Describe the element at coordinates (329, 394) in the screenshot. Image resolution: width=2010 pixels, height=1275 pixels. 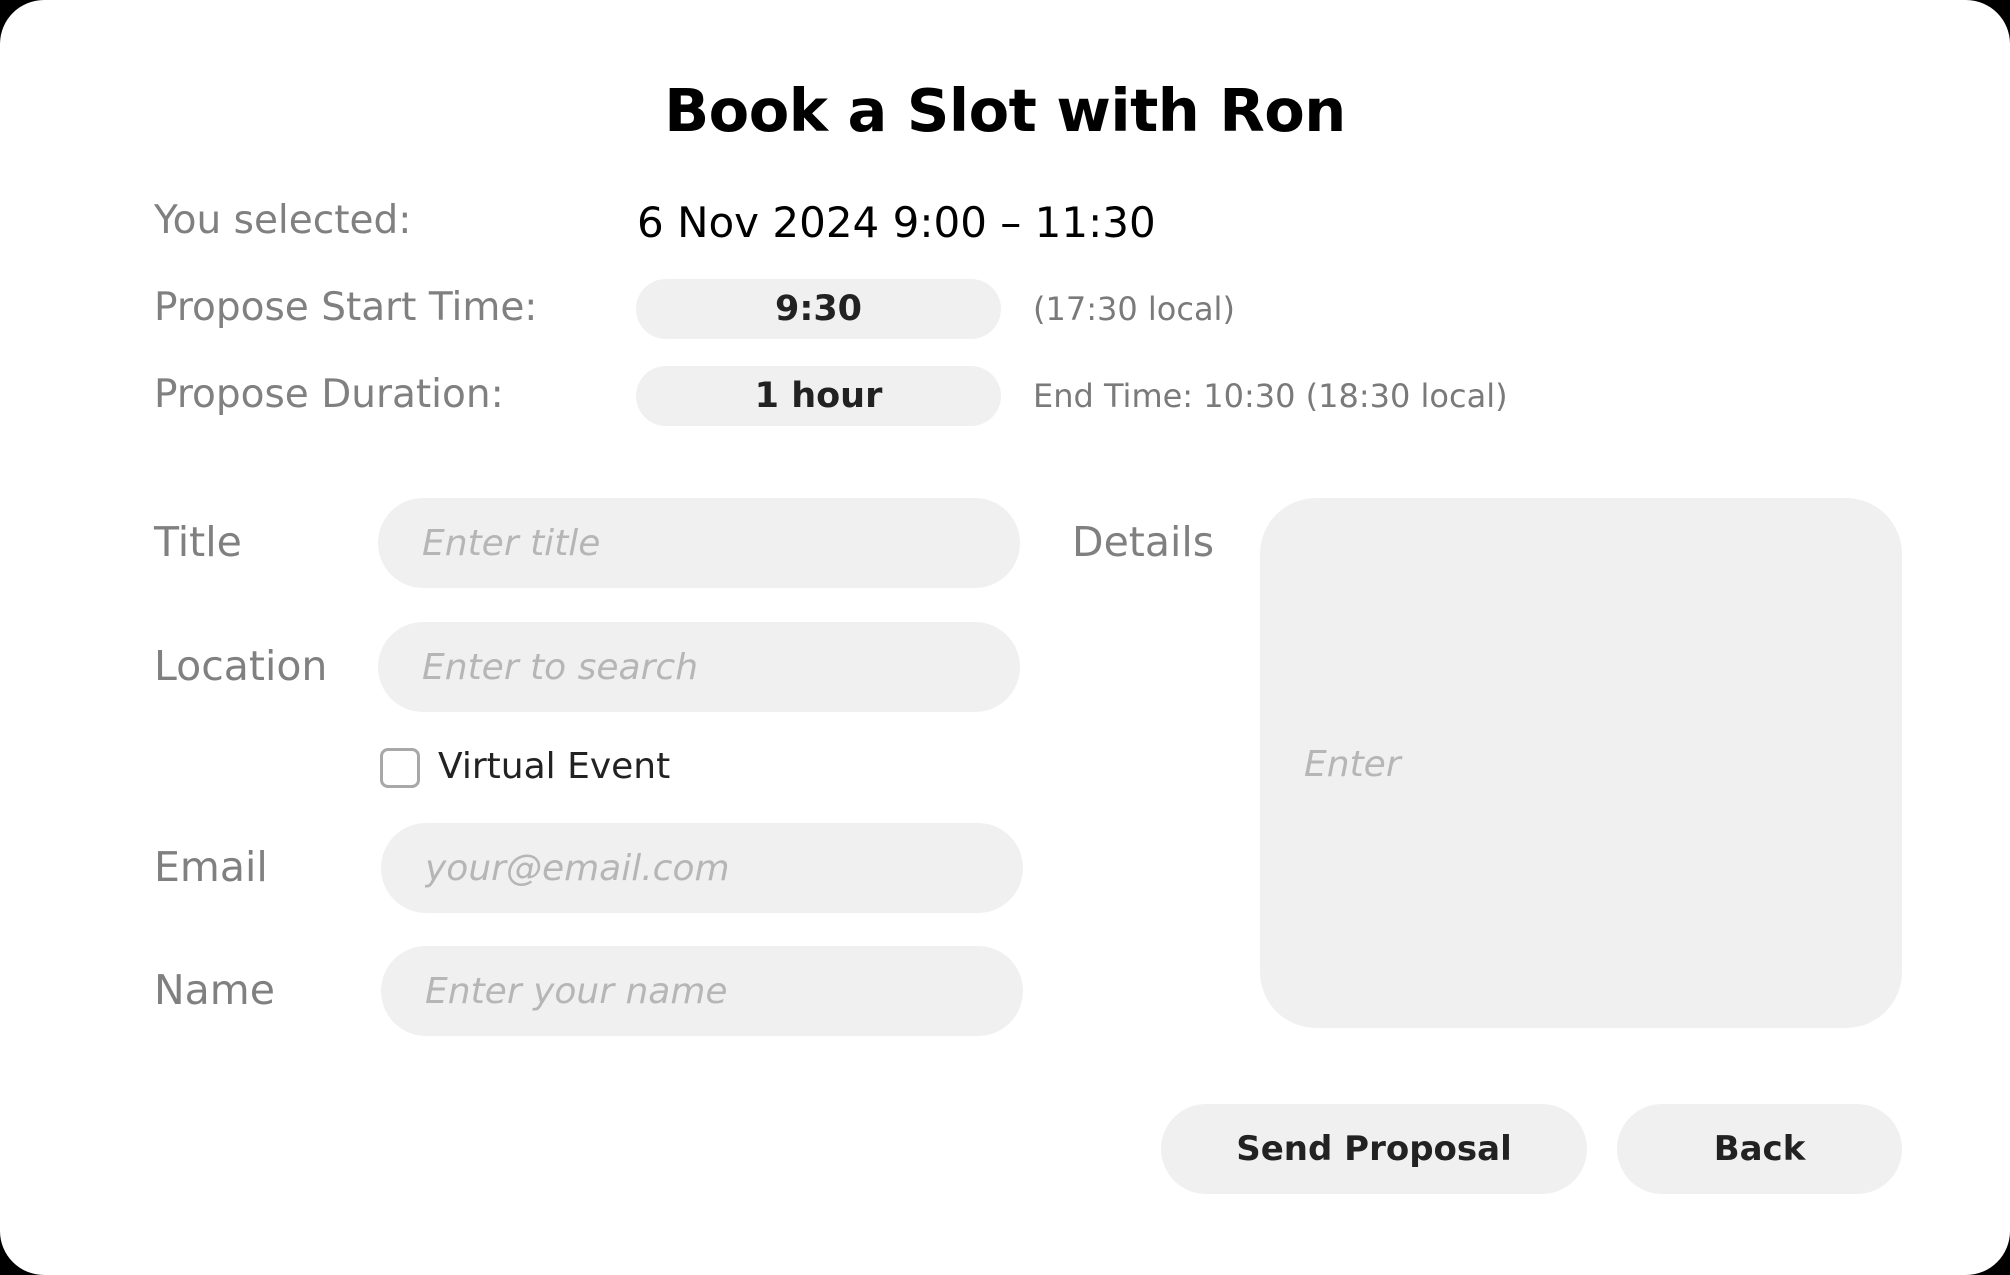
I see `duration-label: Propose Duration:` at that location.